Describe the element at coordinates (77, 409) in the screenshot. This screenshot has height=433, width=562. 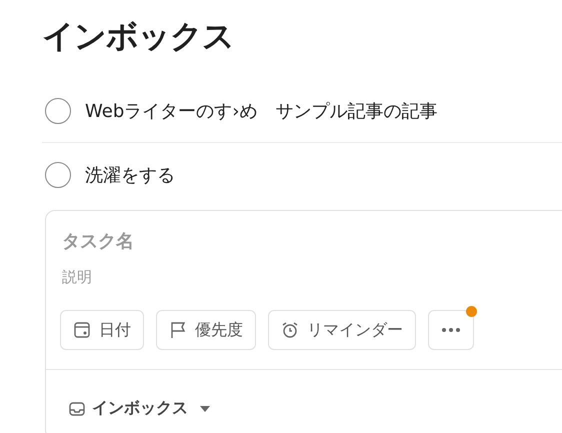
I see `inbox-icon` at that location.